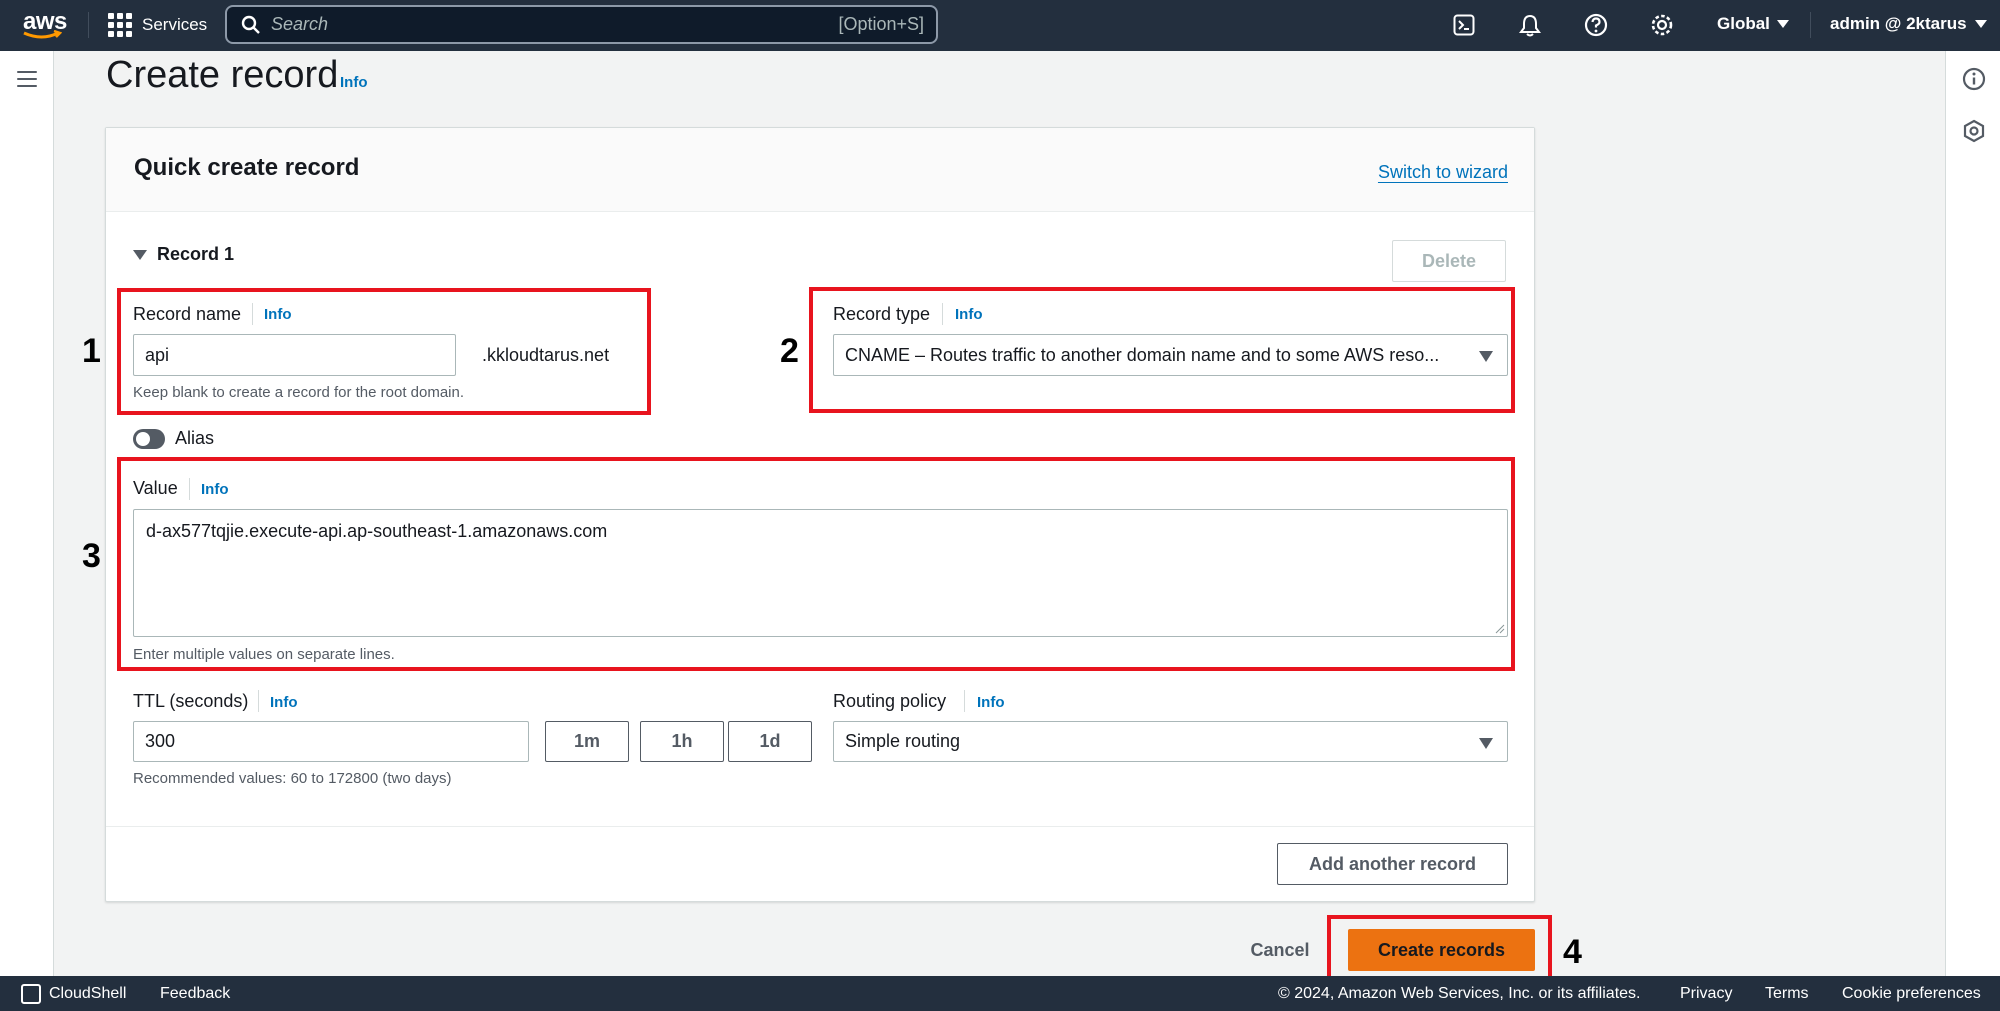 The width and height of the screenshot is (2000, 1011). I want to click on region-selector: Global, so click(1753, 24).